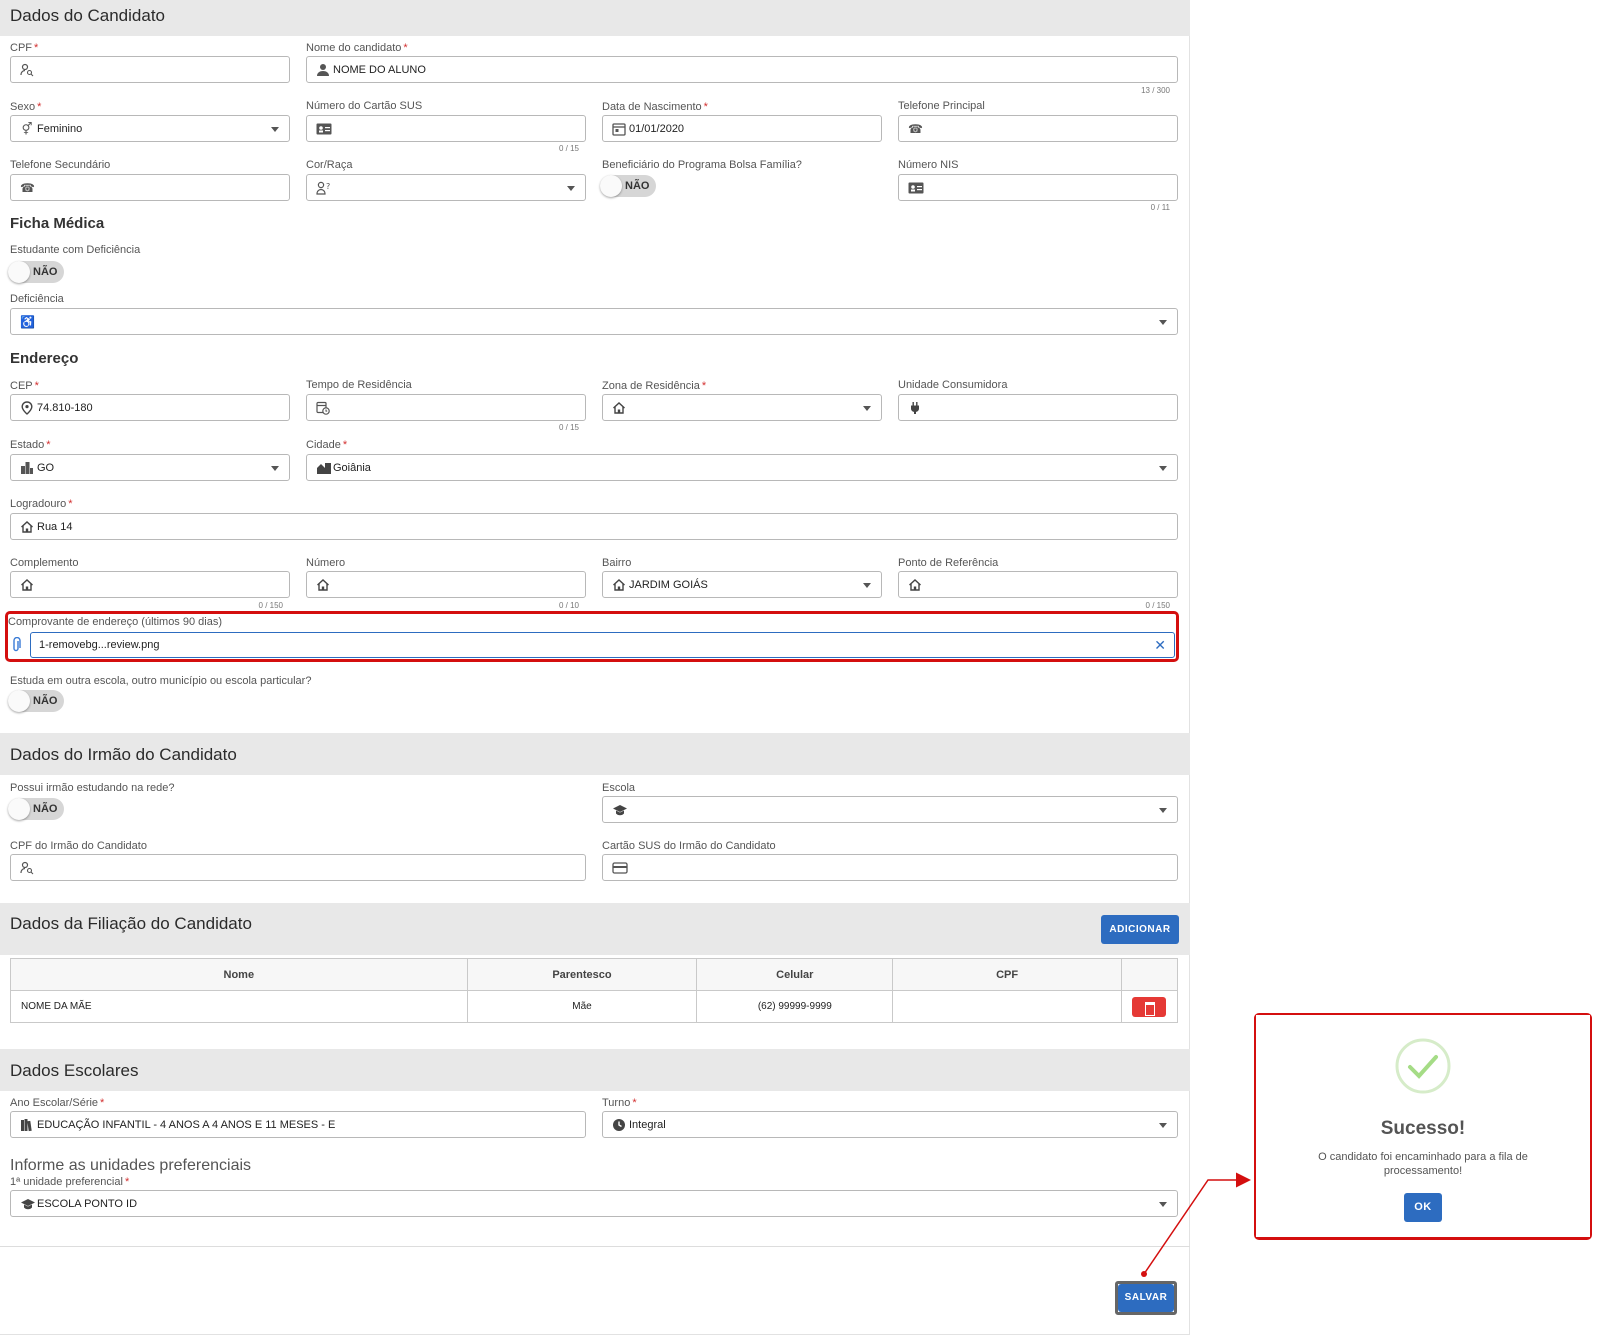 This screenshot has height=1339, width=1597. What do you see at coordinates (27, 70) in the screenshot?
I see `user-search-icon` at bounding box center [27, 70].